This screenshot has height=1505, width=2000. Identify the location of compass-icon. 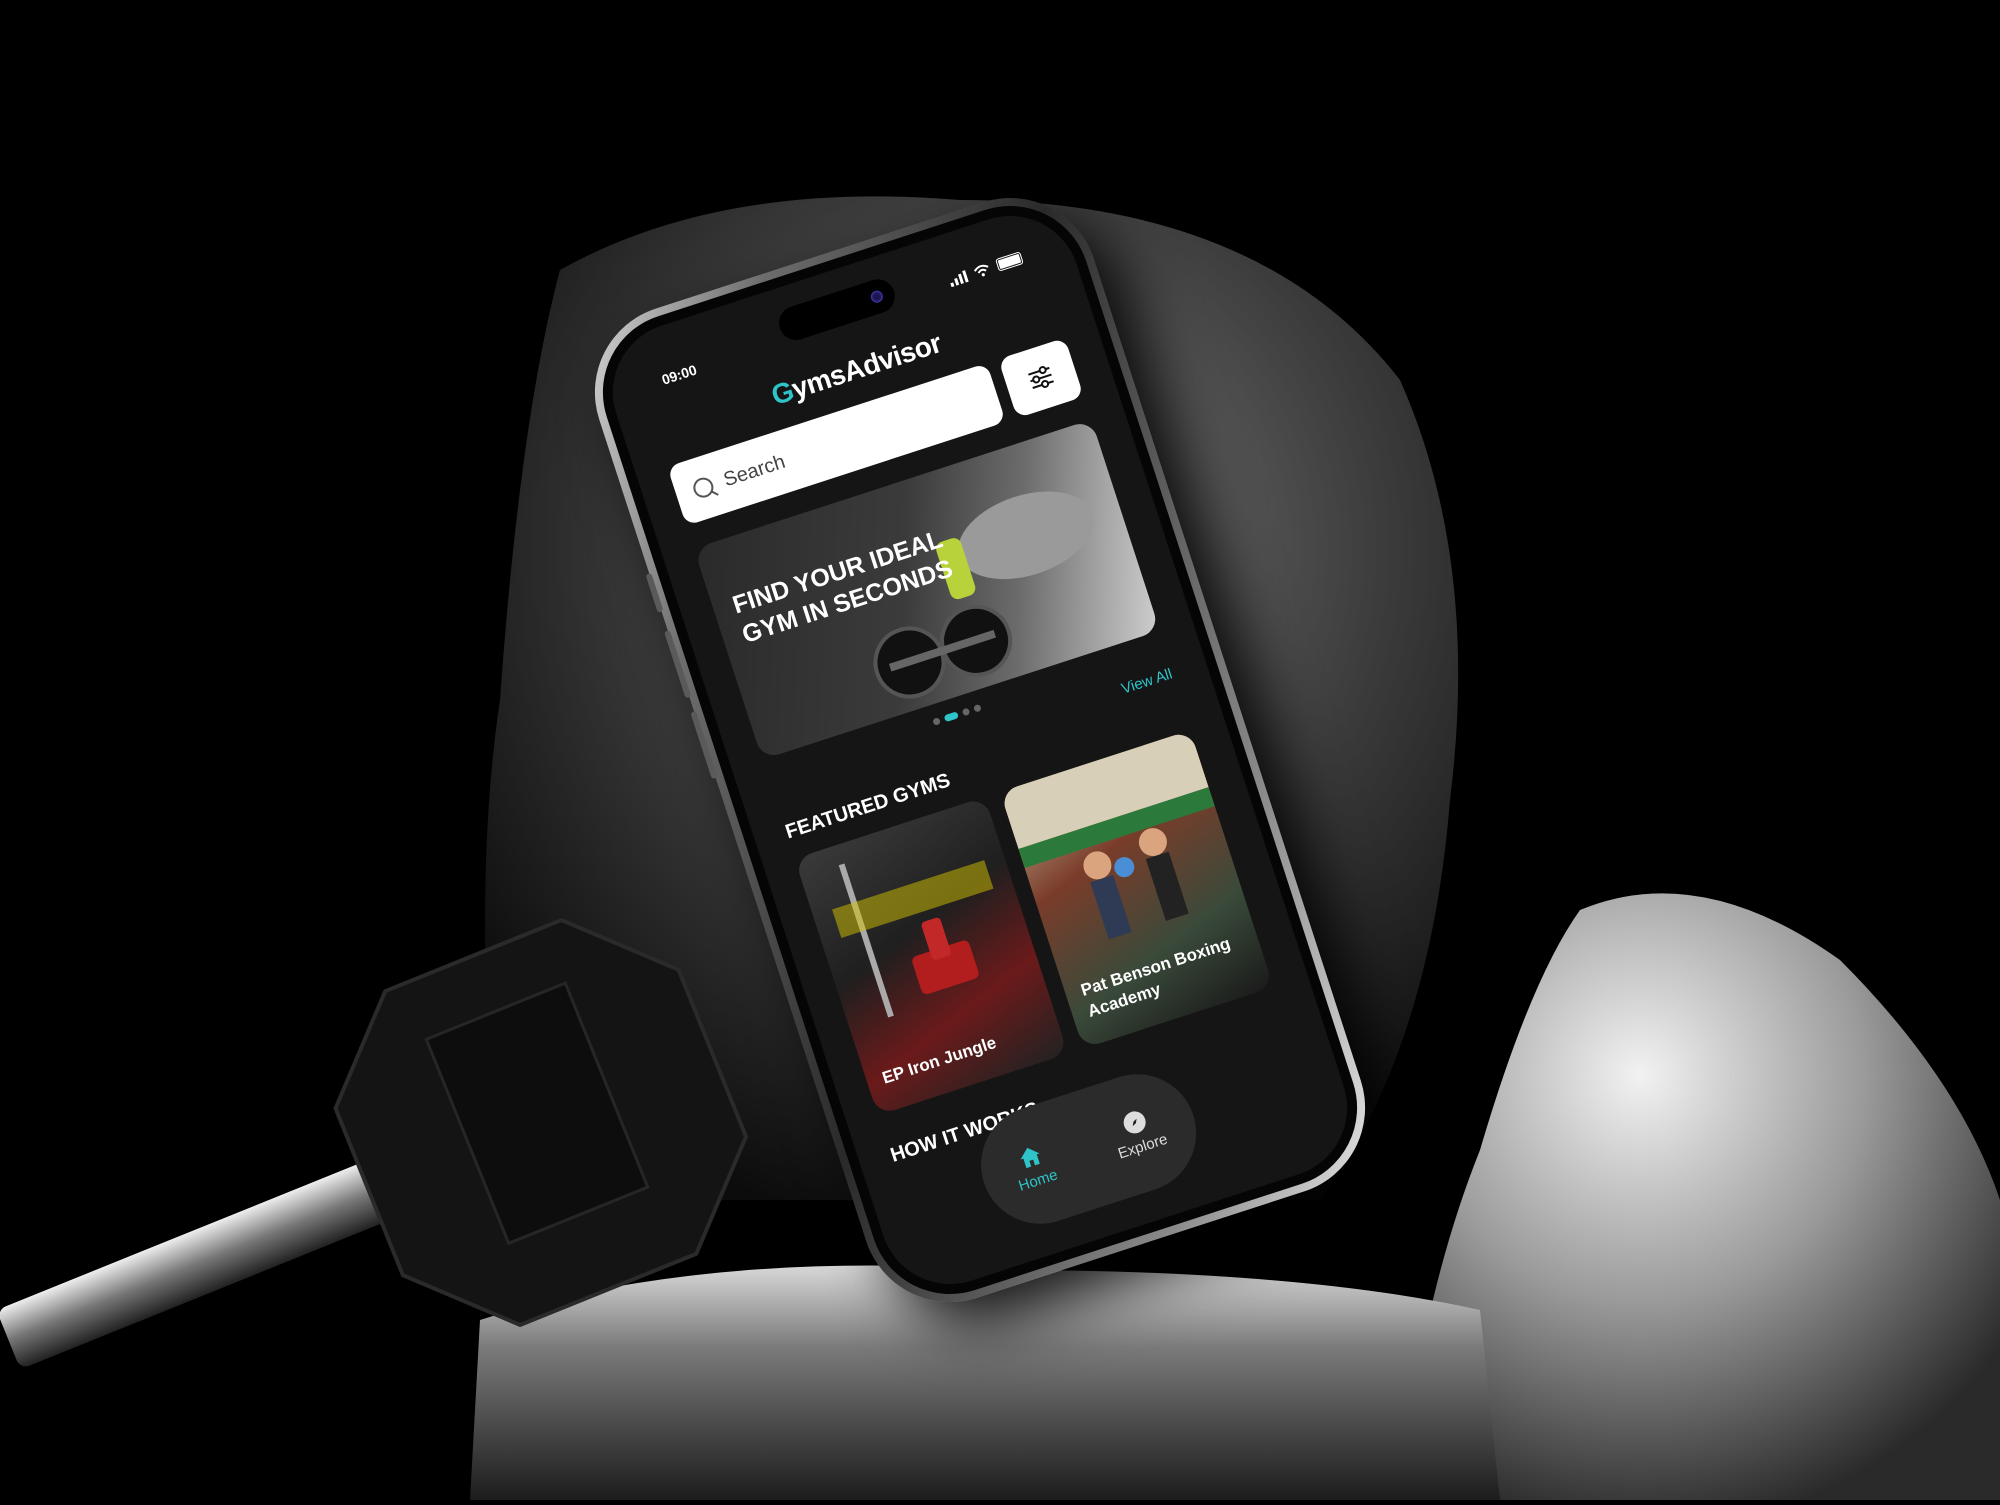
(1134, 1122).